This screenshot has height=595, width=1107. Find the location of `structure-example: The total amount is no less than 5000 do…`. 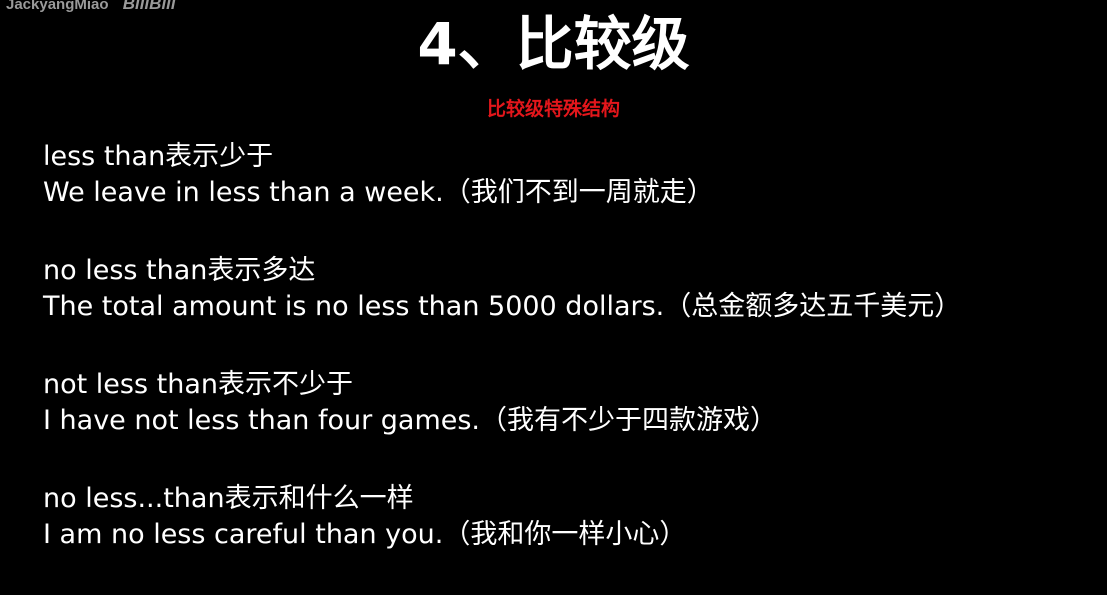

structure-example: The total amount is no less than 5000 do… is located at coordinates (502, 306).